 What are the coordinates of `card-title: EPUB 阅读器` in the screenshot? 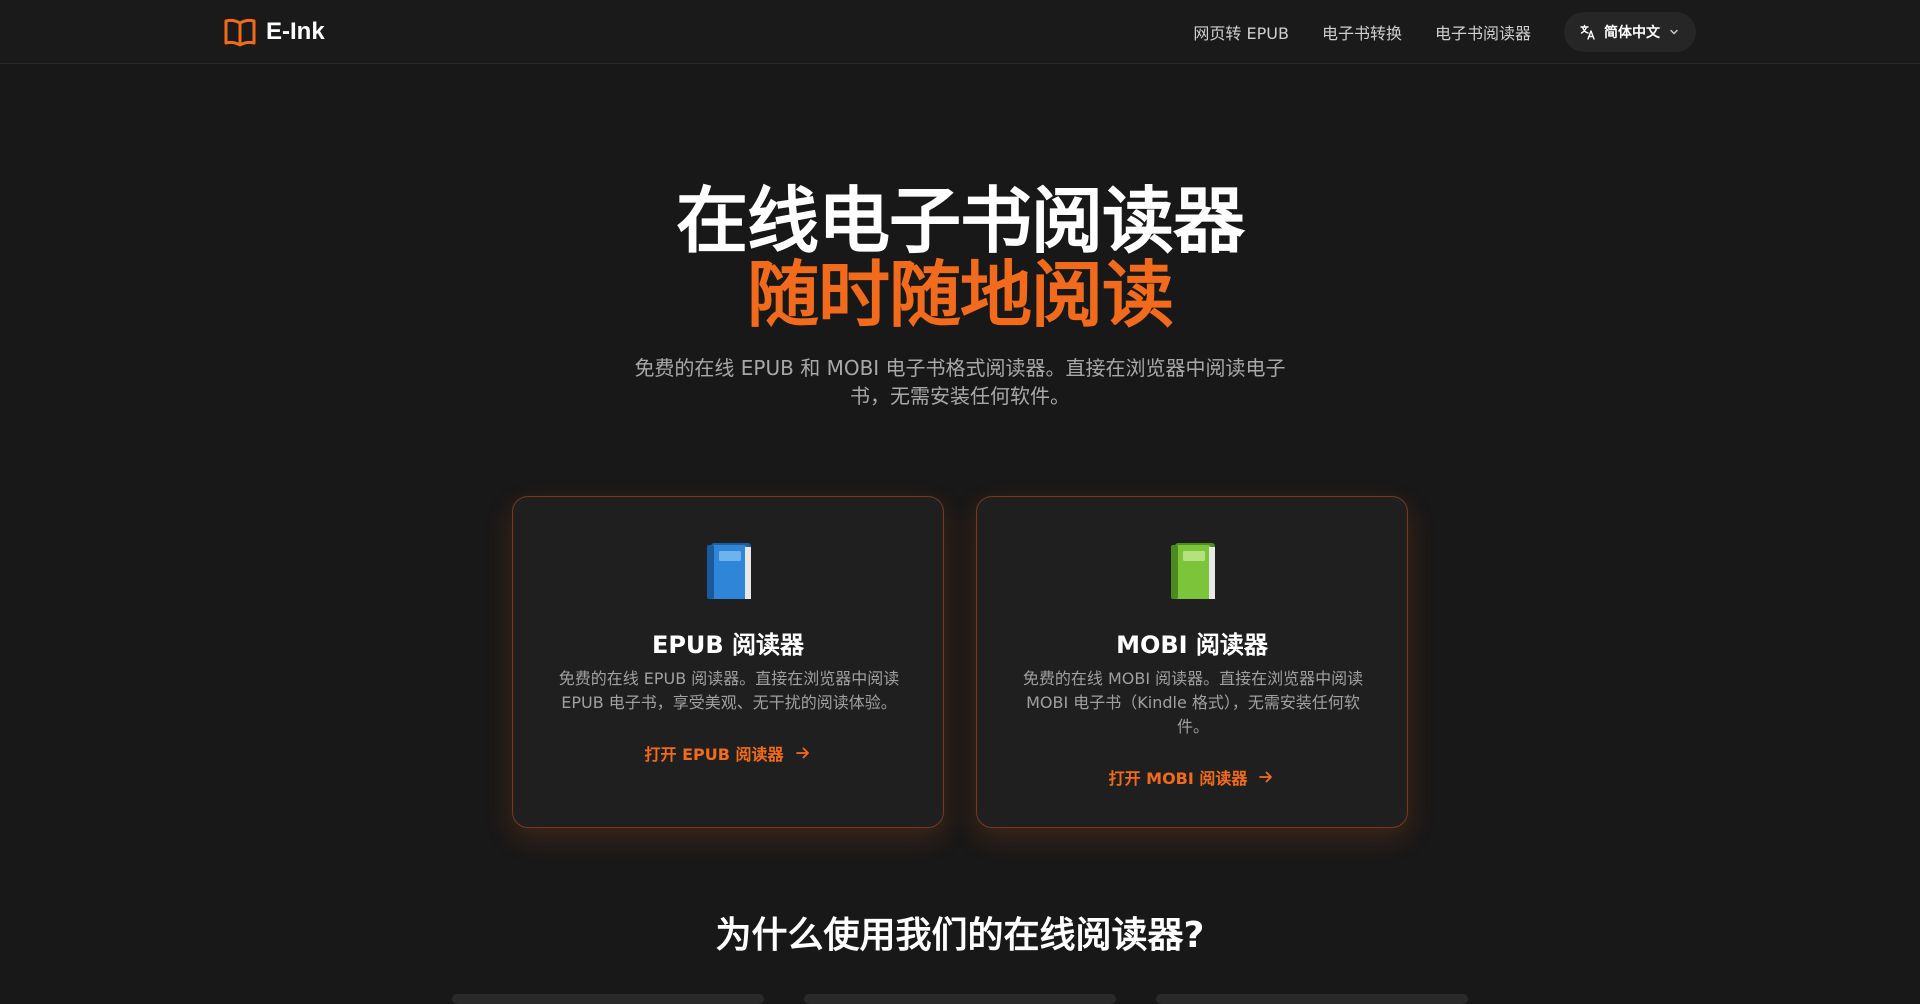 It's located at (728, 645).